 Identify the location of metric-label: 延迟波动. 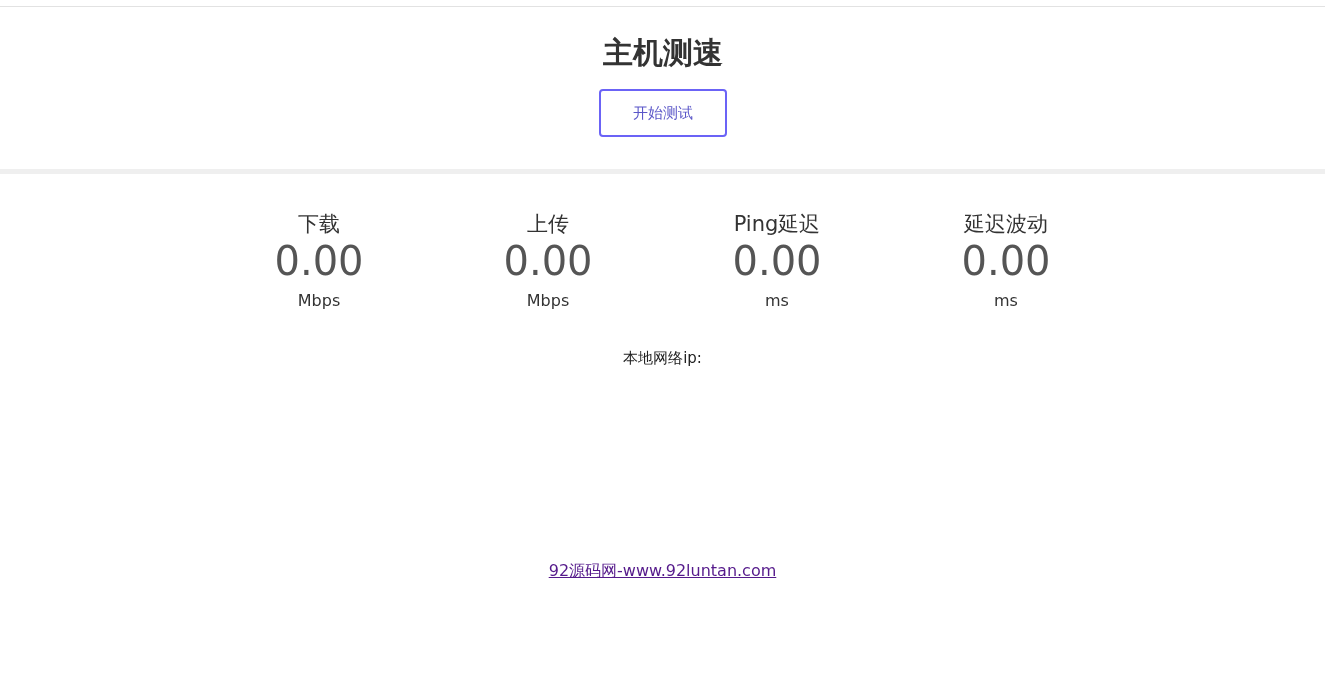
(1006, 224).